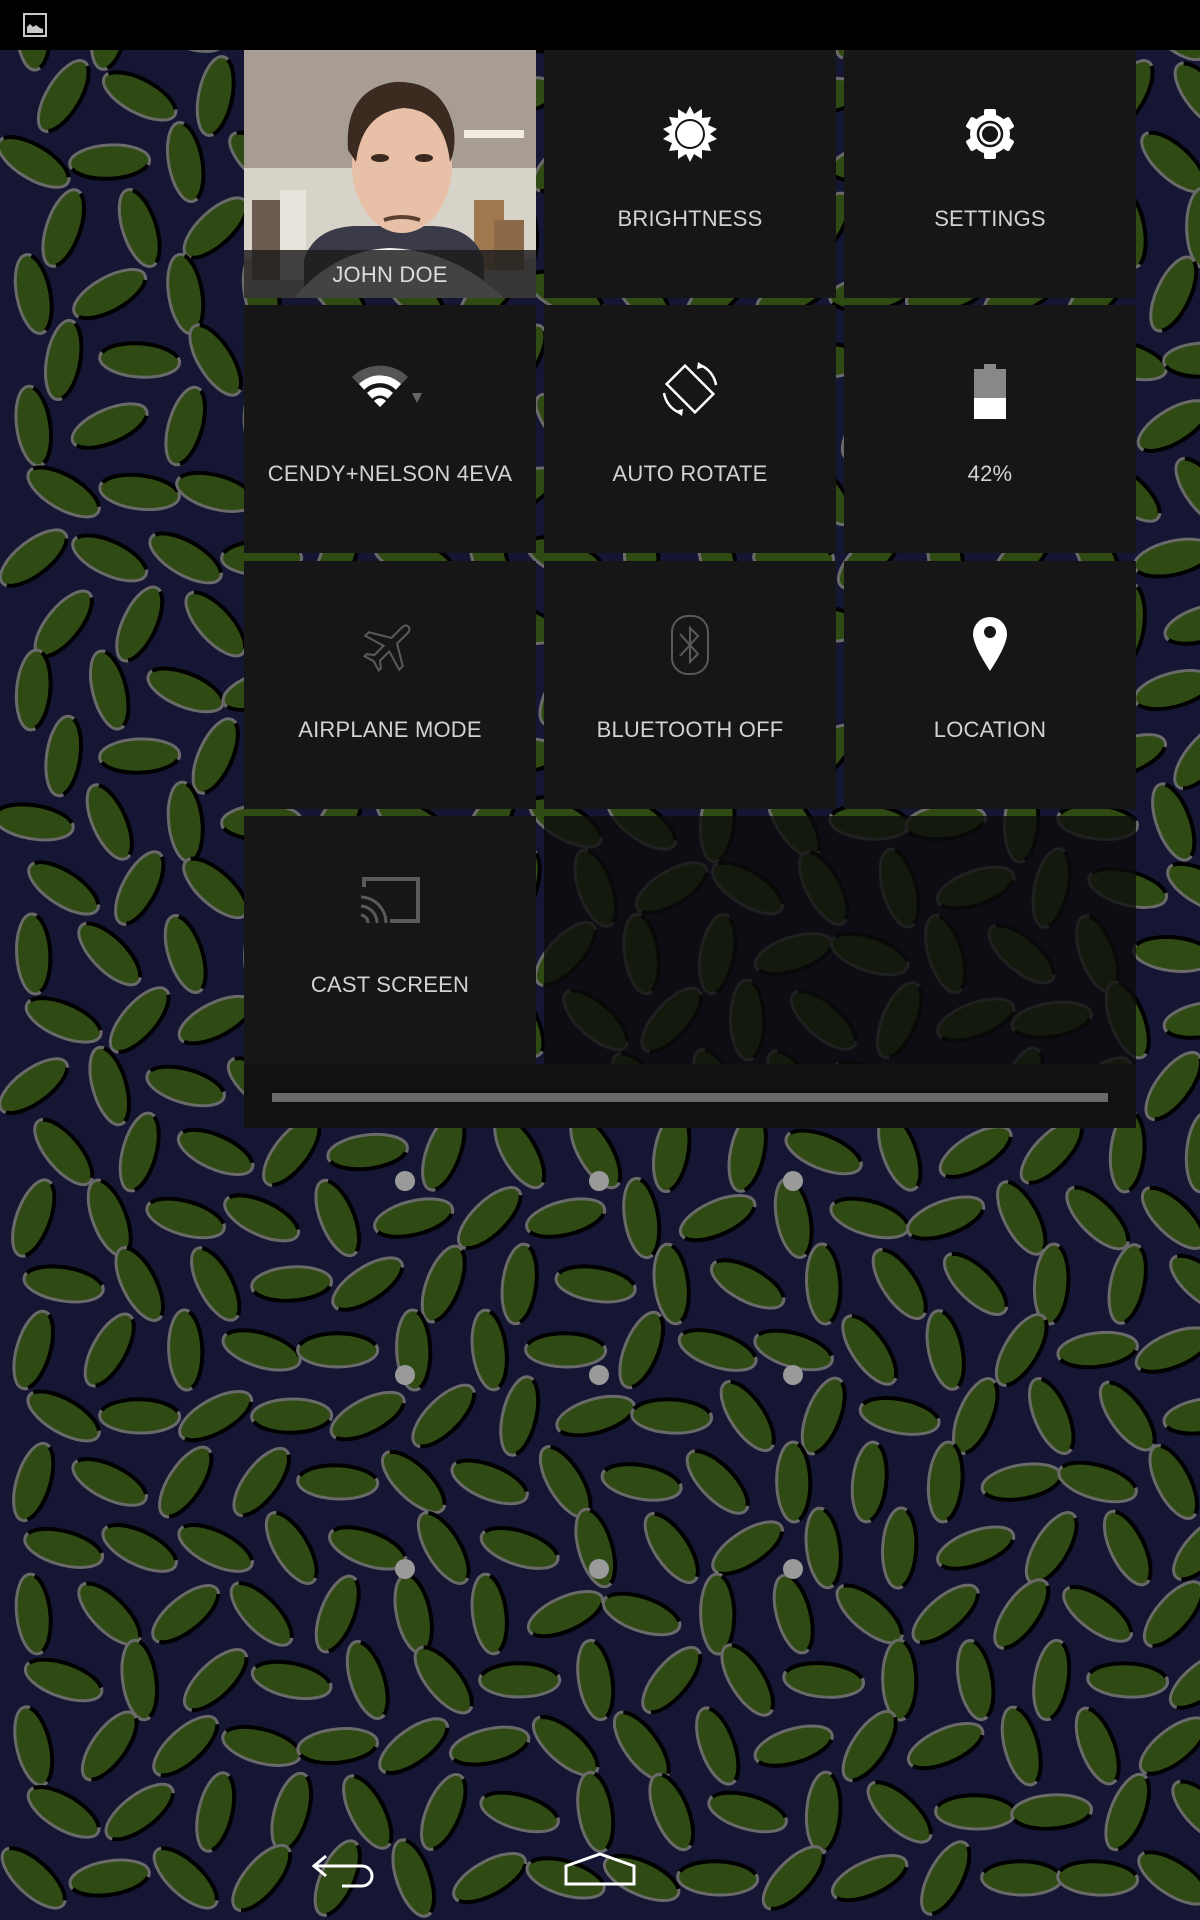  Describe the element at coordinates (990, 174) in the screenshot. I see `tile-settings: SETTINGS` at that location.